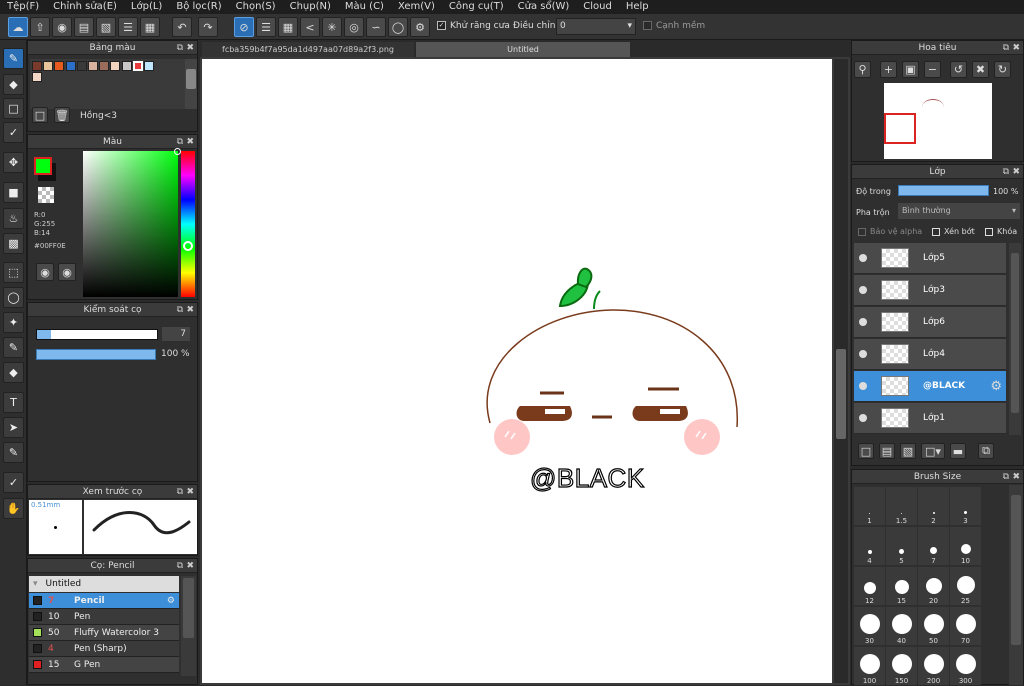 The width and height of the screenshot is (1024, 686). What do you see at coordinates (104, 601) in the screenshot?
I see `brush-row: 7 Pencil ⚙` at bounding box center [104, 601].